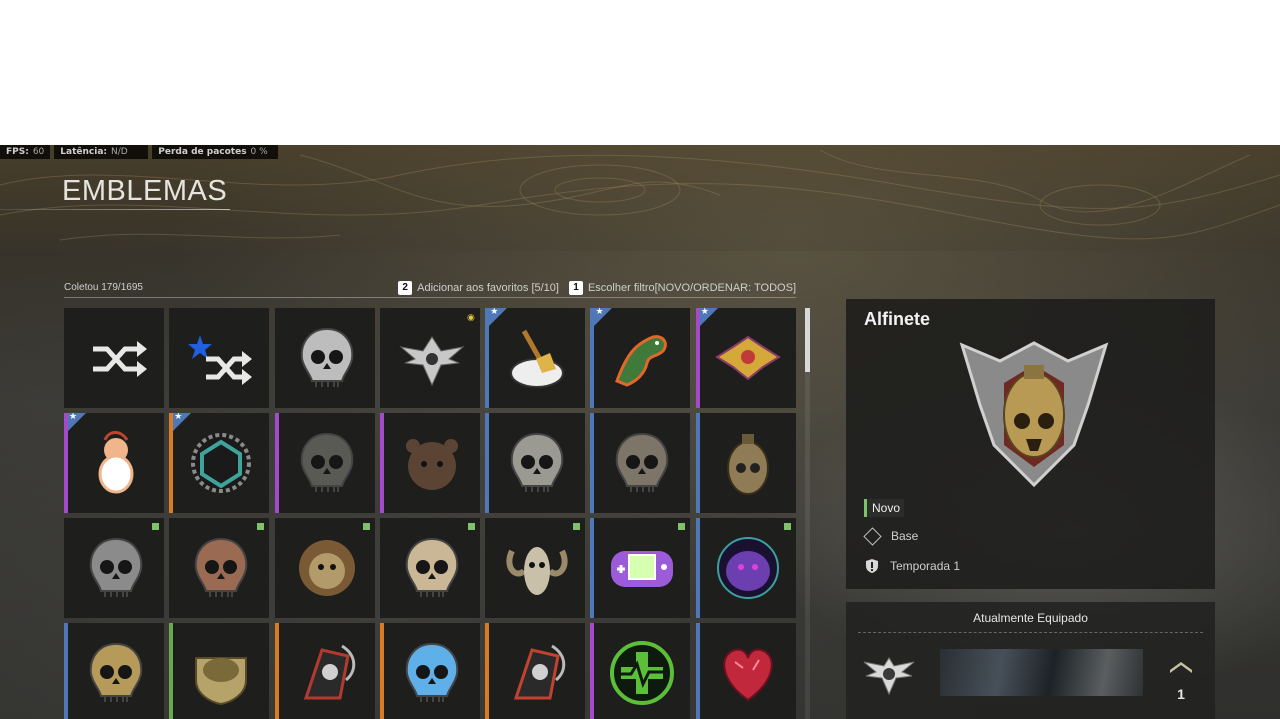 This screenshot has width=1280, height=719. I want to click on equipped-title: Atualmente Equipado, so click(1030, 618).